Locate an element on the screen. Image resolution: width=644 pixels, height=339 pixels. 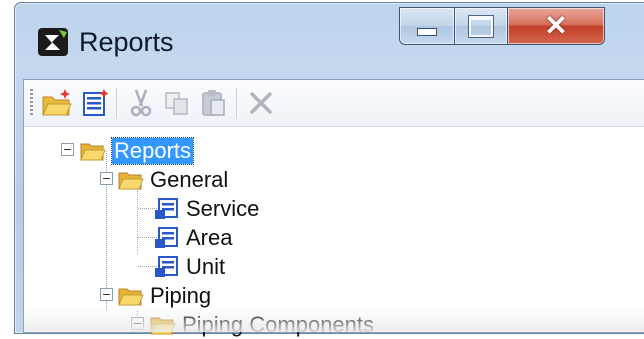
tree-node-general: General is located at coordinates (173, 180).